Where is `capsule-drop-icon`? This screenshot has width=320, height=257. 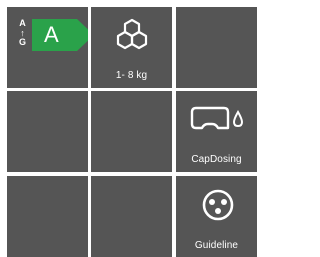
capsule-drop-icon is located at coordinates (217, 118).